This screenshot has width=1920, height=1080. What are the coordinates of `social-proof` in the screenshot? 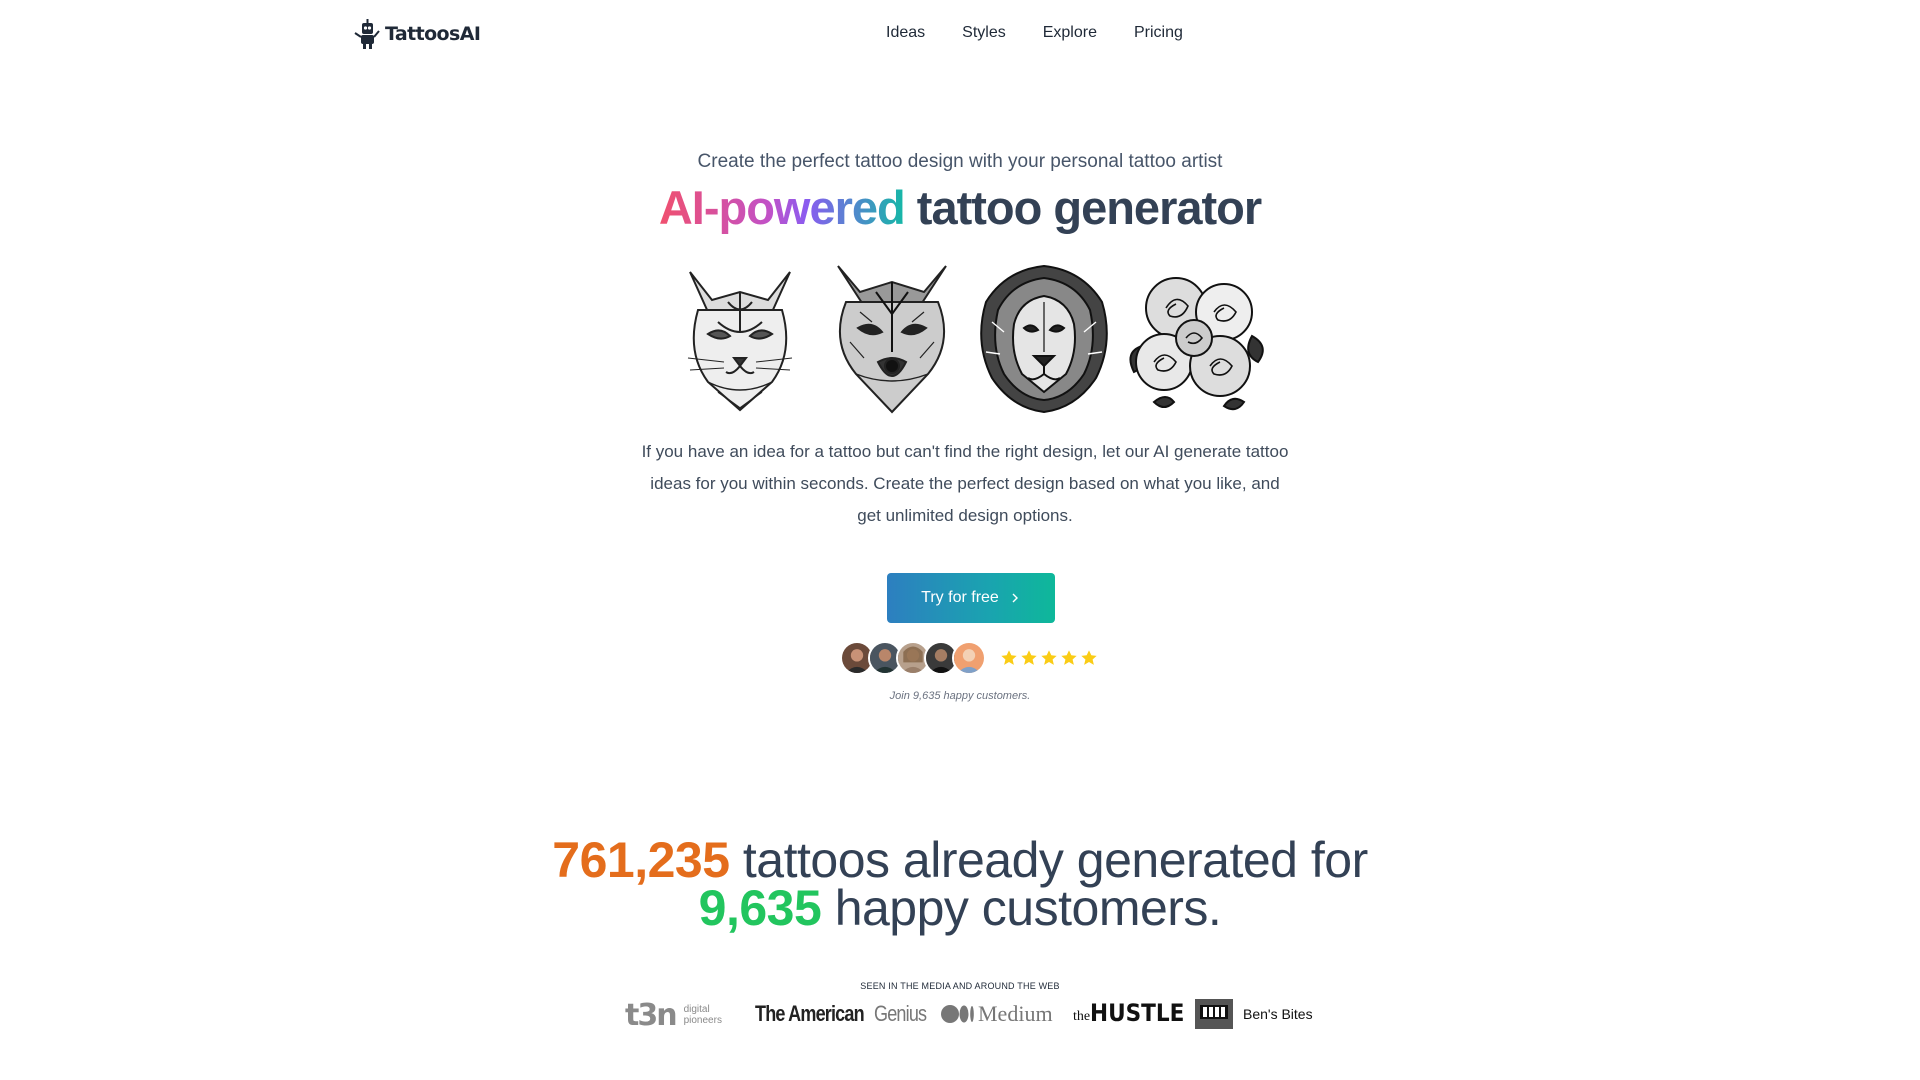 It's located at (969, 658).